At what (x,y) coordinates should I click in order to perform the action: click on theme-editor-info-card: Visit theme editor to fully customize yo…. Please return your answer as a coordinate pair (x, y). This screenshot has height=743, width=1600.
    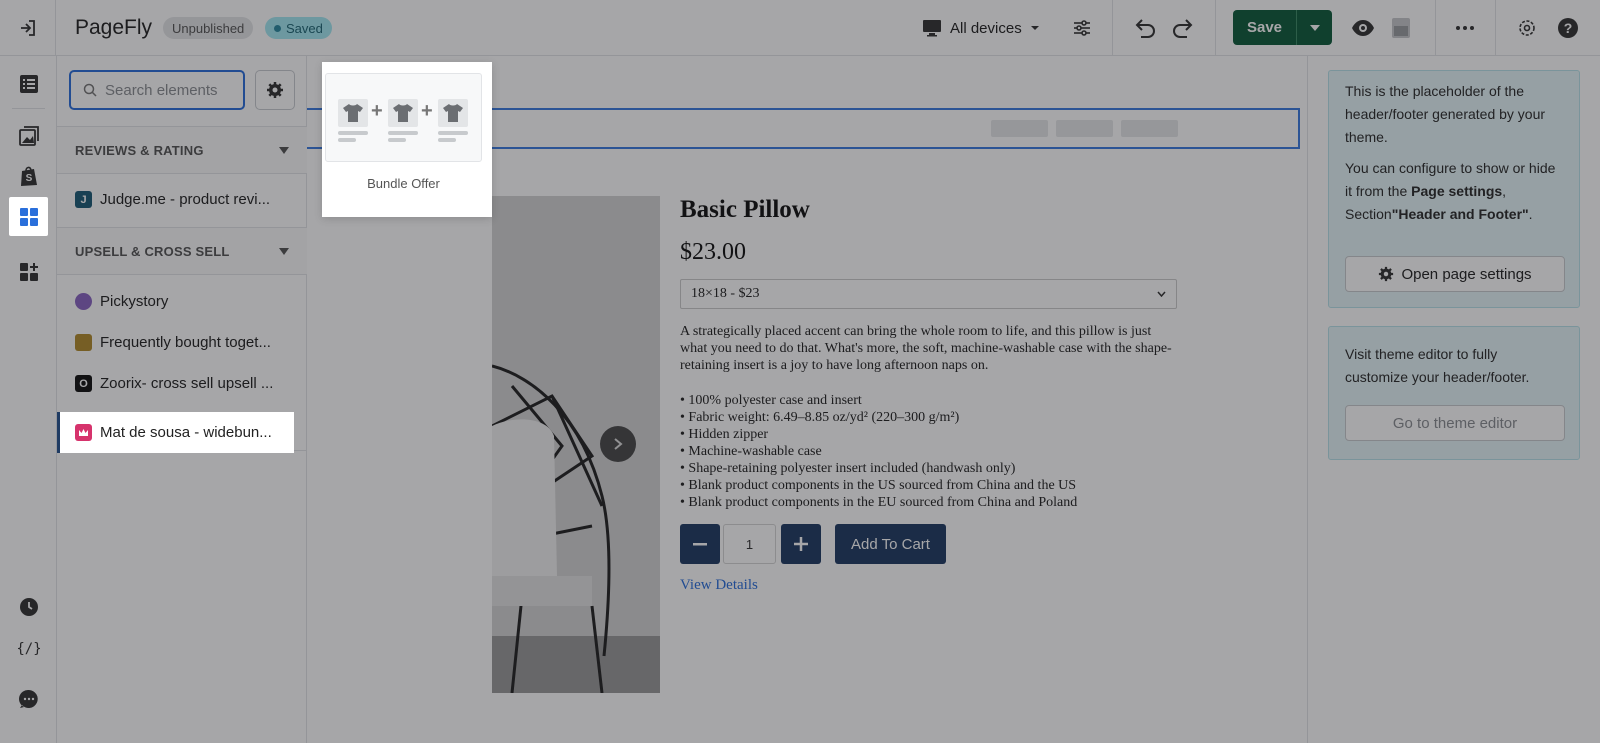
    Looking at the image, I should click on (1454, 393).